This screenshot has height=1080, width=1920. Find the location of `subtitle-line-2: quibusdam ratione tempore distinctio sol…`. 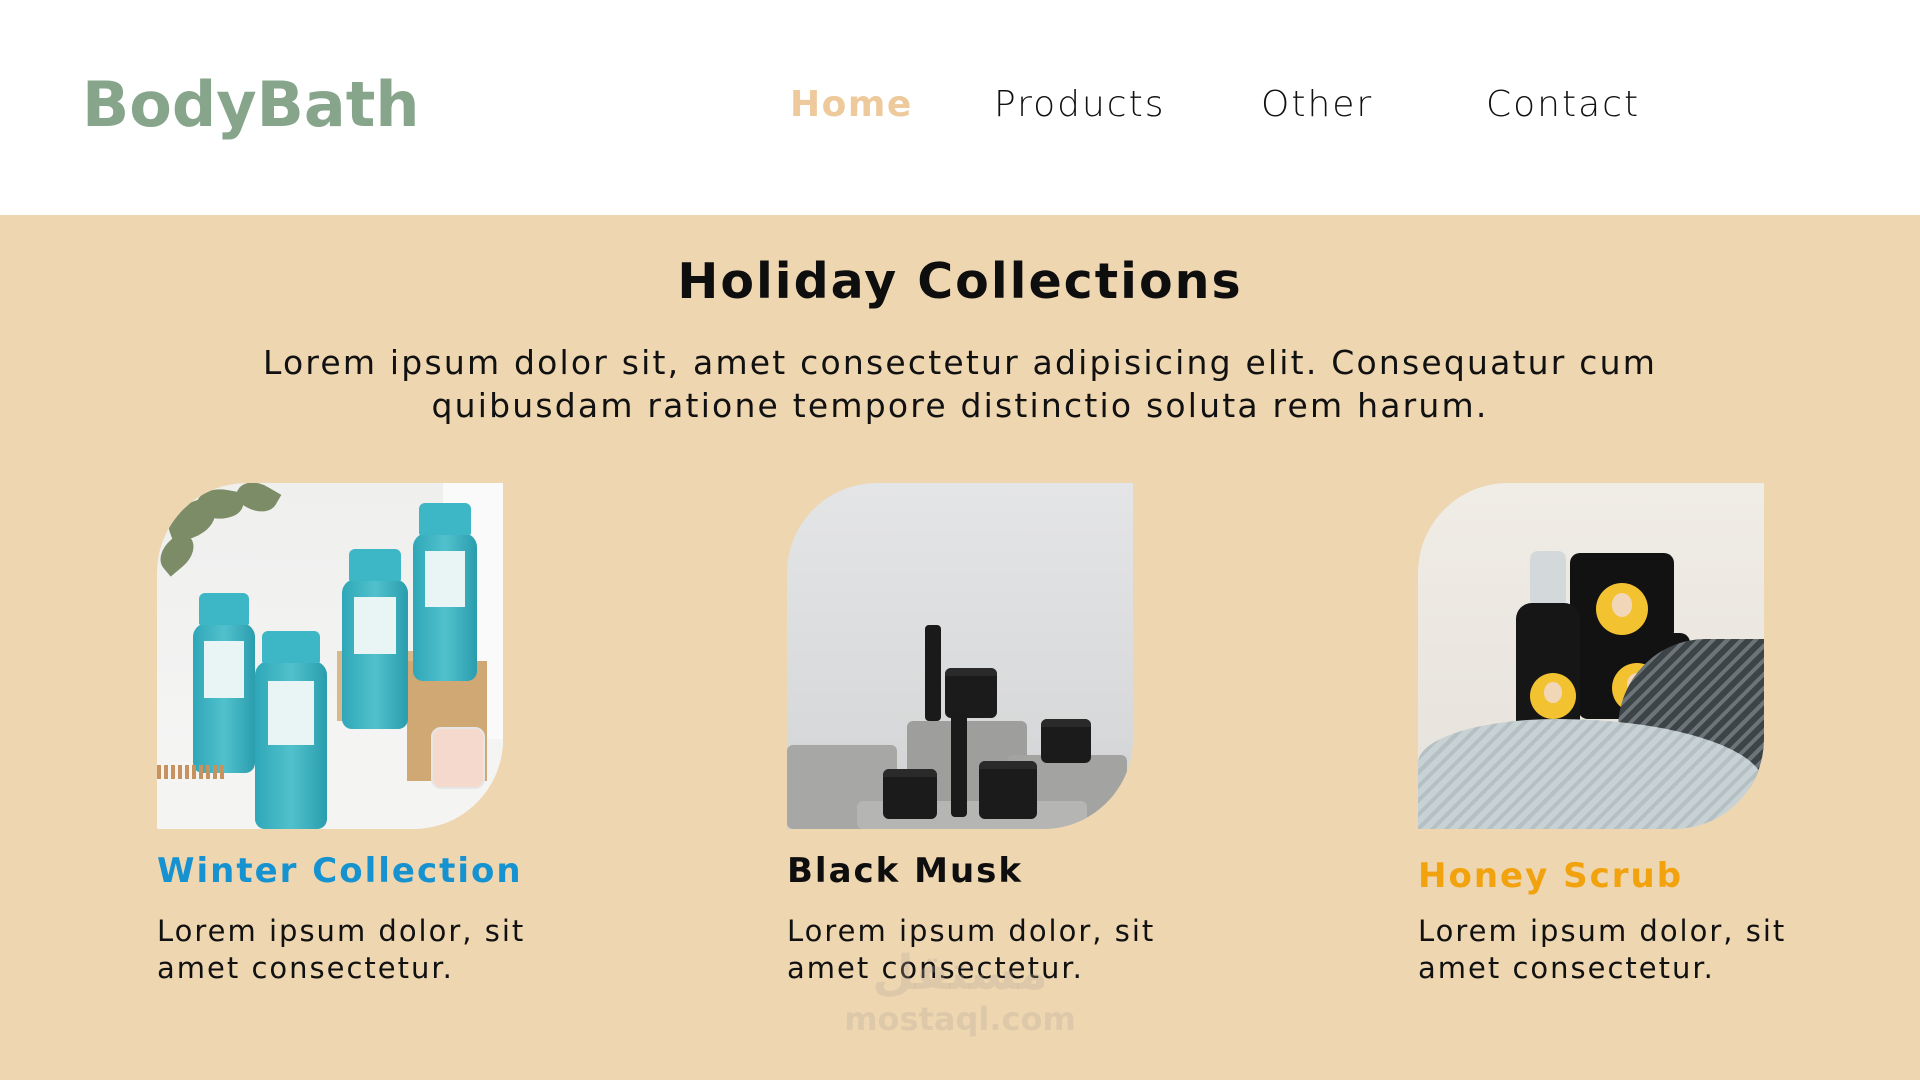

subtitle-line-2: quibusdam ratione tempore distinctio sol… is located at coordinates (960, 405).